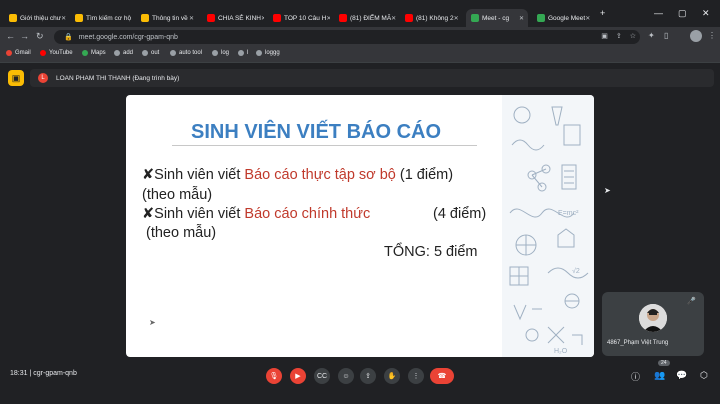 The height and width of the screenshot is (404, 720). I want to click on chat-icon: 💬, so click(681, 375).